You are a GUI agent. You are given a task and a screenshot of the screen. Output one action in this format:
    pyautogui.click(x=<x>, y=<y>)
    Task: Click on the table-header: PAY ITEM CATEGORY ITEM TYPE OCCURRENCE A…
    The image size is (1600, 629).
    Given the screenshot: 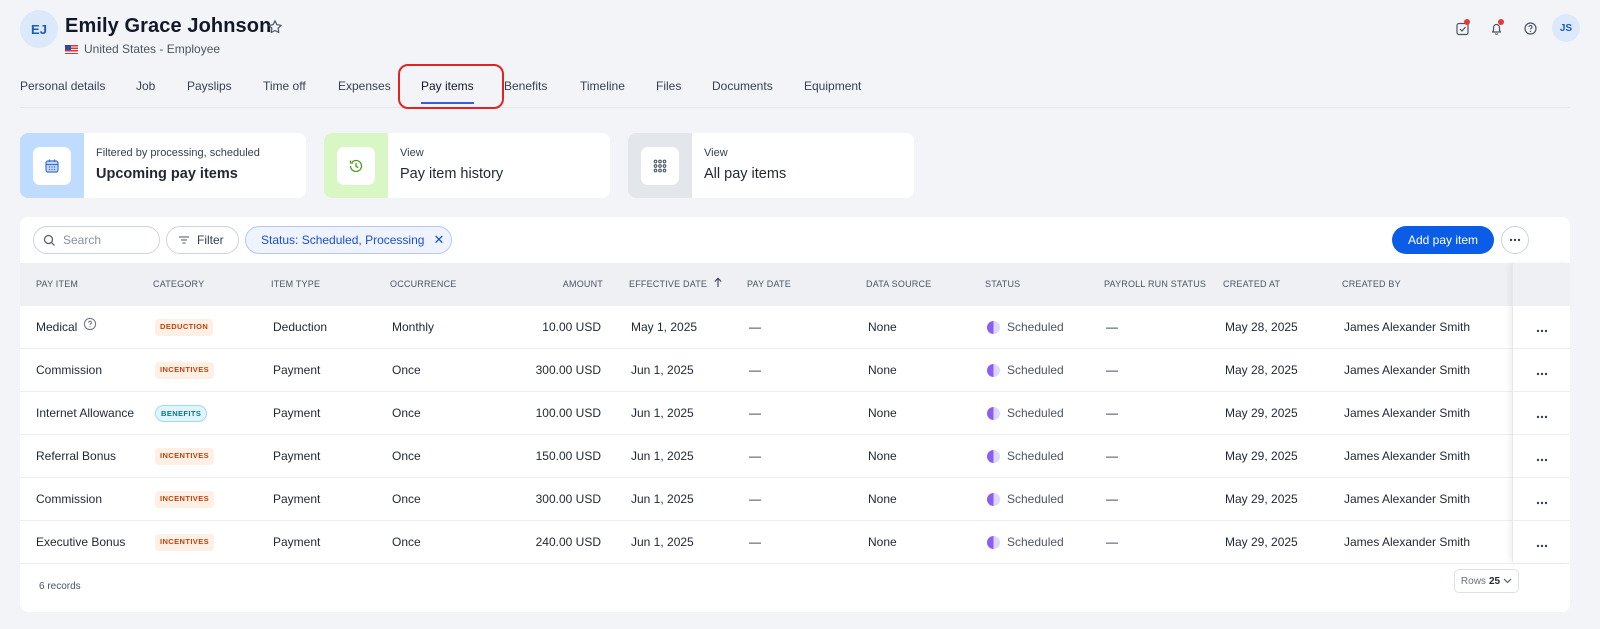 What is the action you would take?
    pyautogui.click(x=795, y=284)
    